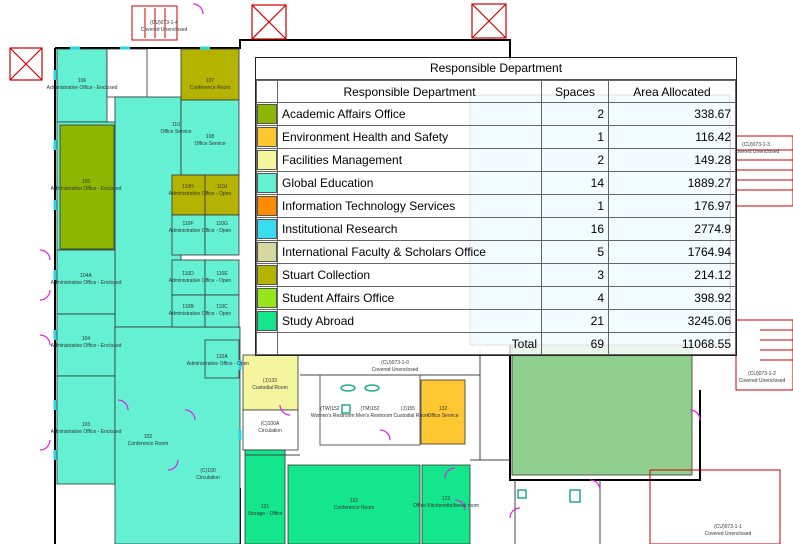 The height and width of the screenshot is (544, 793). Describe the element at coordinates (86, 425) in the screenshot. I see `room-103-number: 103` at that location.